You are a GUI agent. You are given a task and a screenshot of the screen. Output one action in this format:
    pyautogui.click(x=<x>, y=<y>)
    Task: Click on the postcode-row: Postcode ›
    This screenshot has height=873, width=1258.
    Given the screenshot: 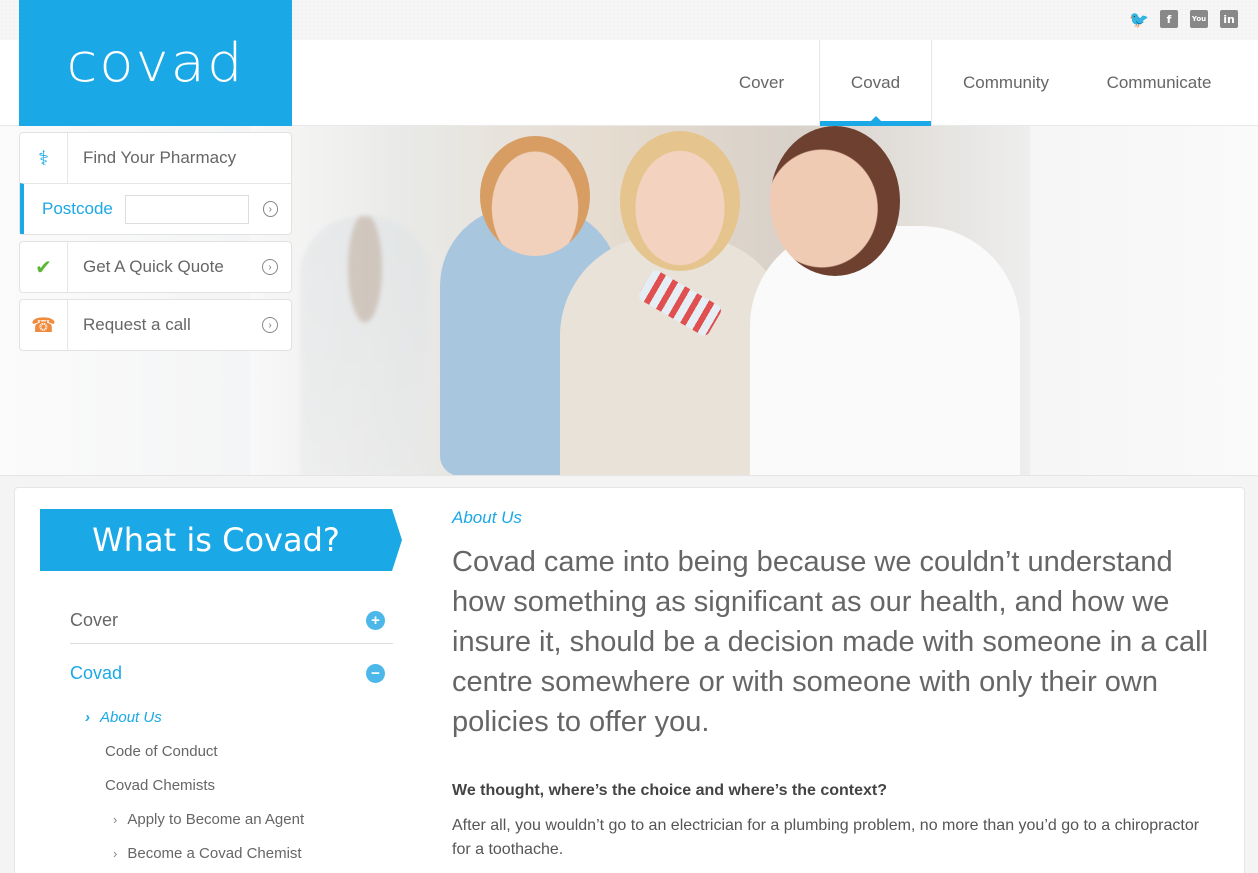 What is the action you would take?
    pyautogui.click(x=155, y=208)
    